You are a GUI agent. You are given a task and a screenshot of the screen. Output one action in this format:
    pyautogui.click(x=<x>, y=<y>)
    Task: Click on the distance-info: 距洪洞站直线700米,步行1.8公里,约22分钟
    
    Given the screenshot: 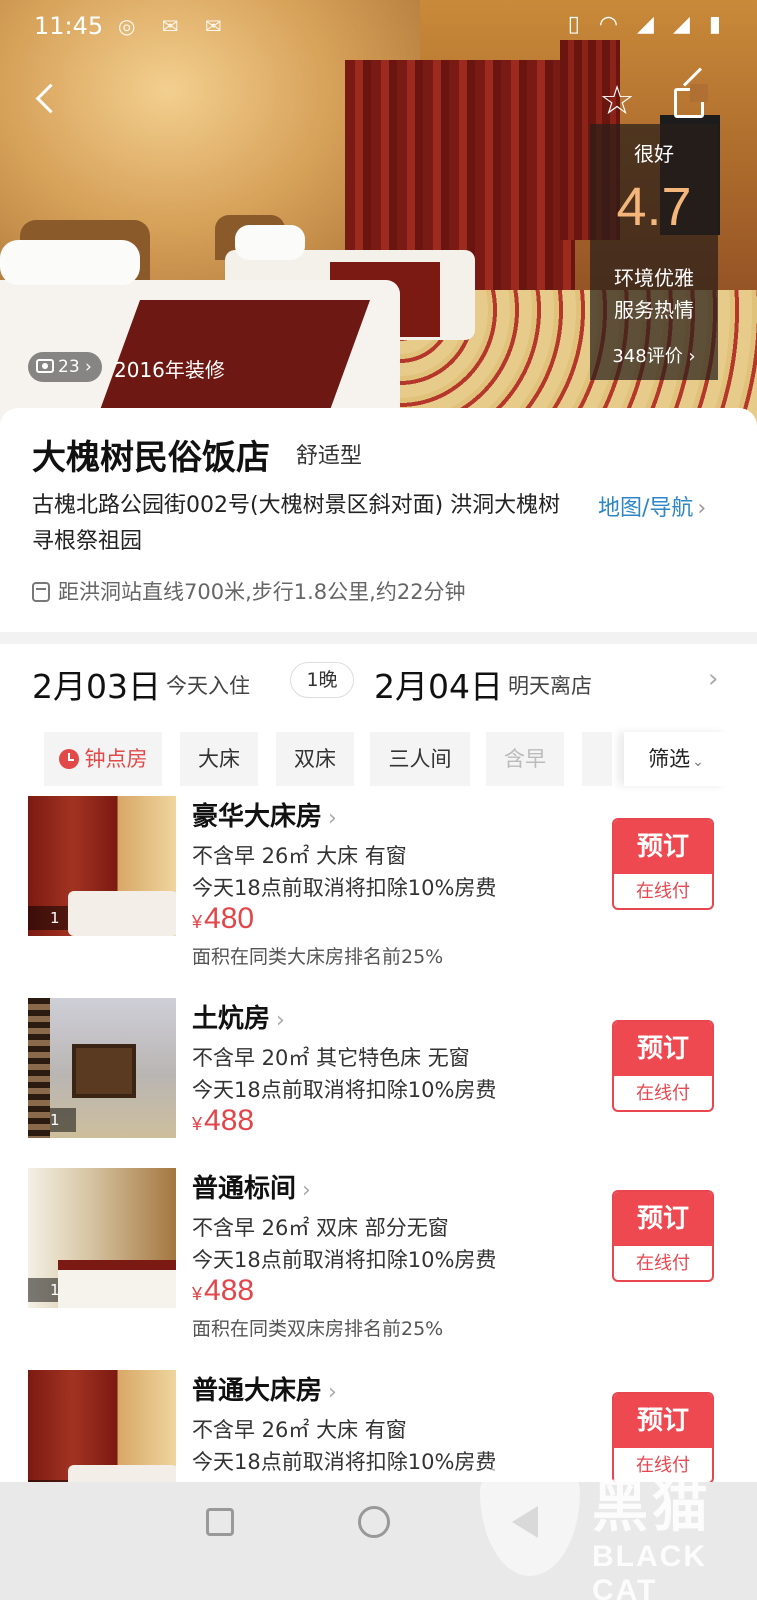 What is the action you would take?
    pyautogui.click(x=249, y=591)
    